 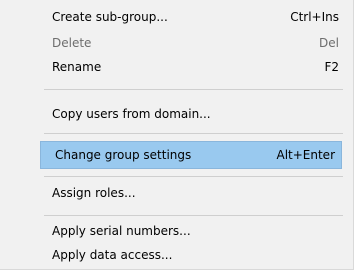 What do you see at coordinates (72, 43) in the screenshot?
I see `menu-item-label: Delete` at bounding box center [72, 43].